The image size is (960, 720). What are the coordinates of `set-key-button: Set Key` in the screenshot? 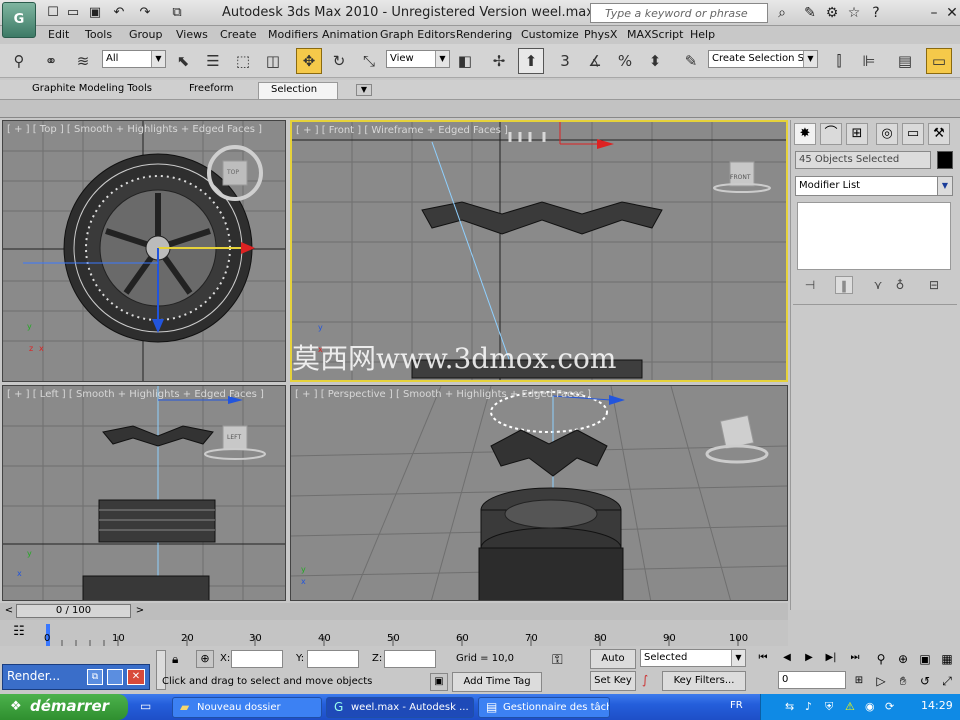 It's located at (613, 681).